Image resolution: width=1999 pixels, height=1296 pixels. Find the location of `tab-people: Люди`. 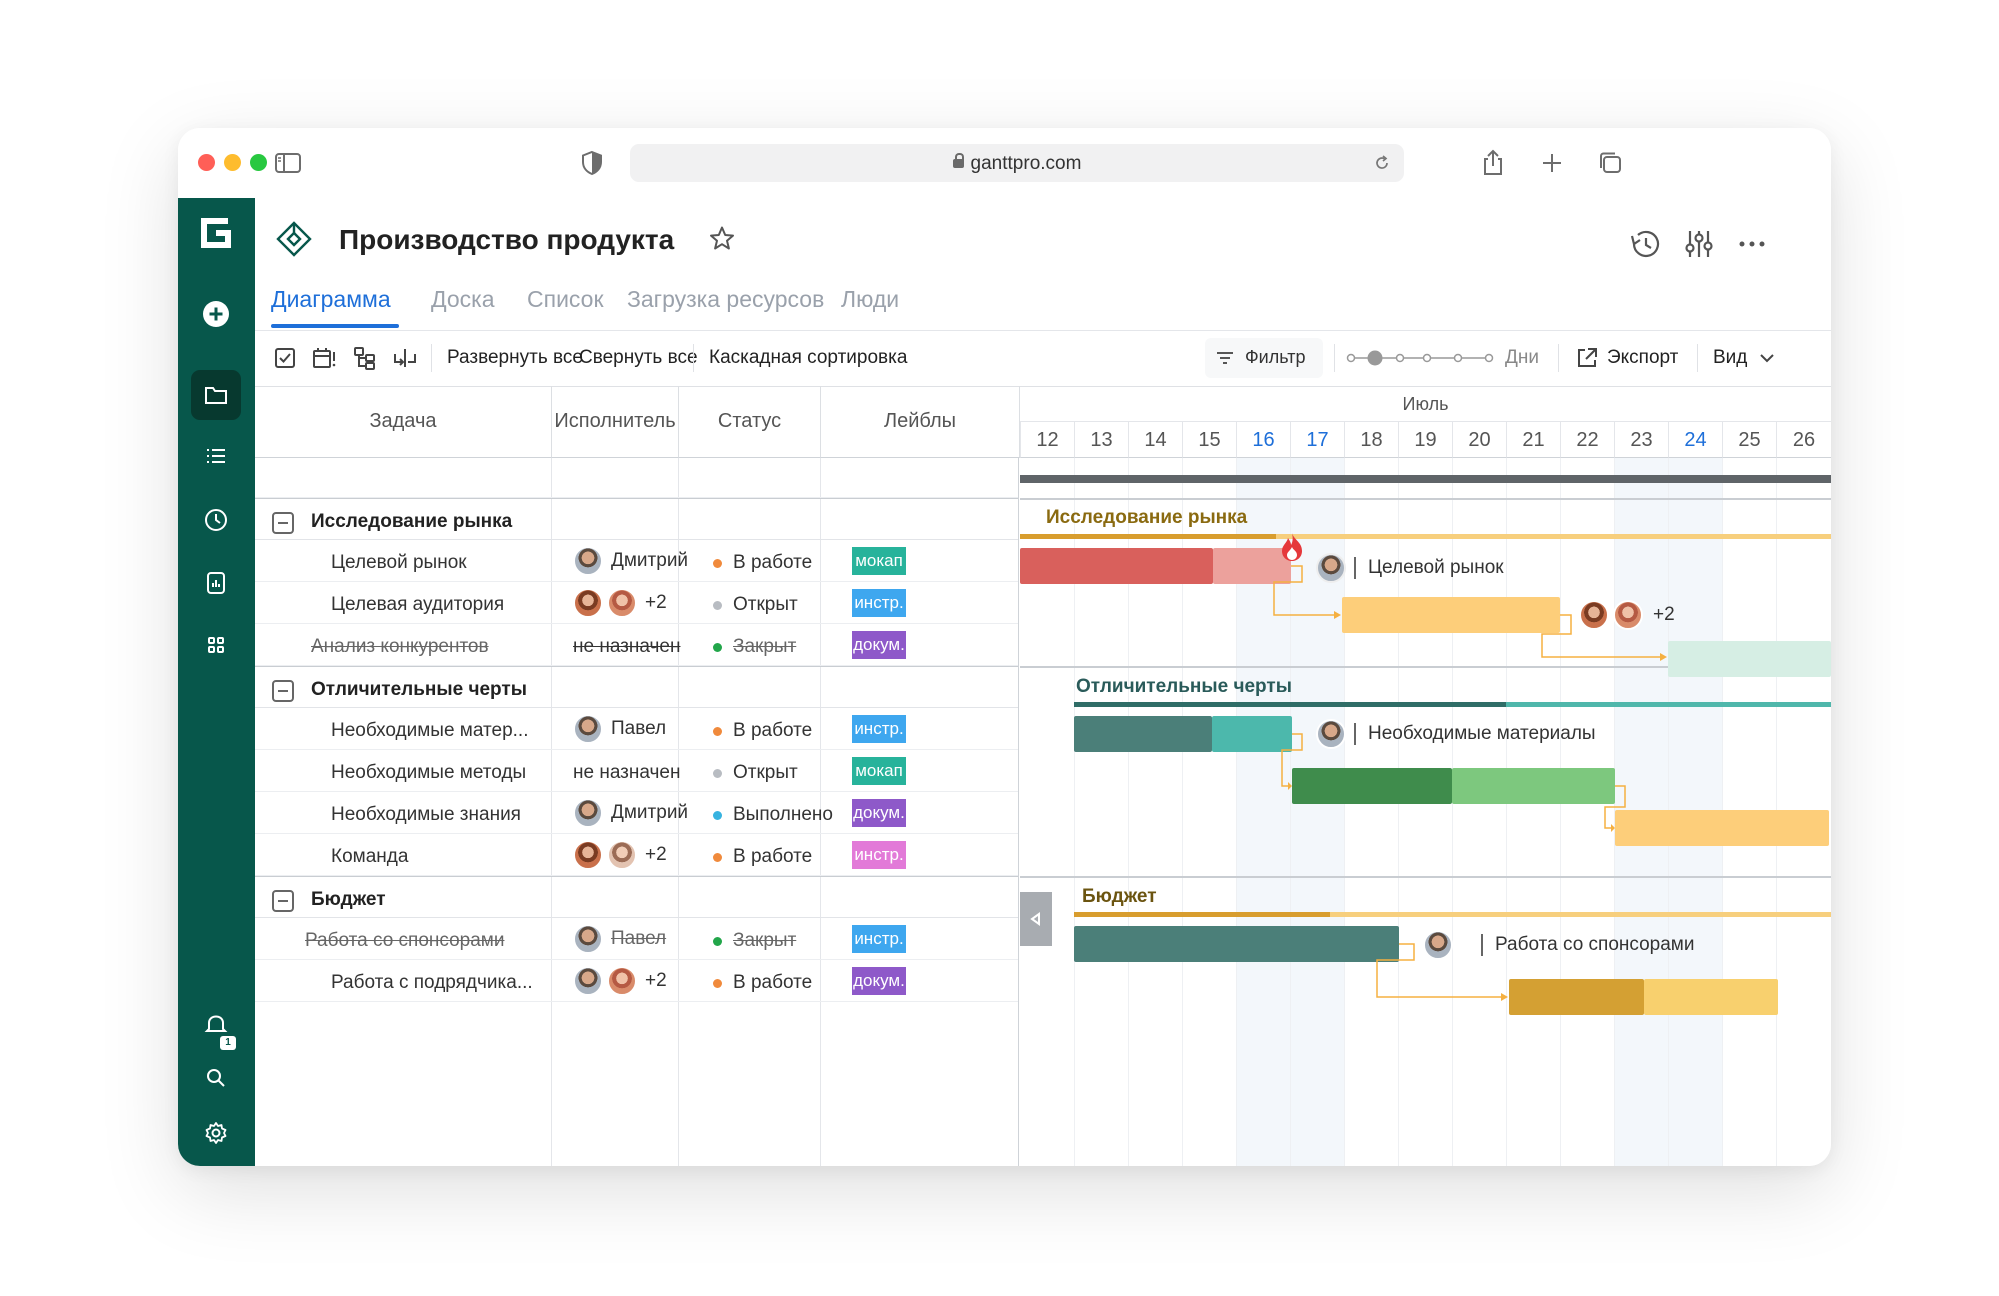

tab-people: Люди is located at coordinates (870, 299).